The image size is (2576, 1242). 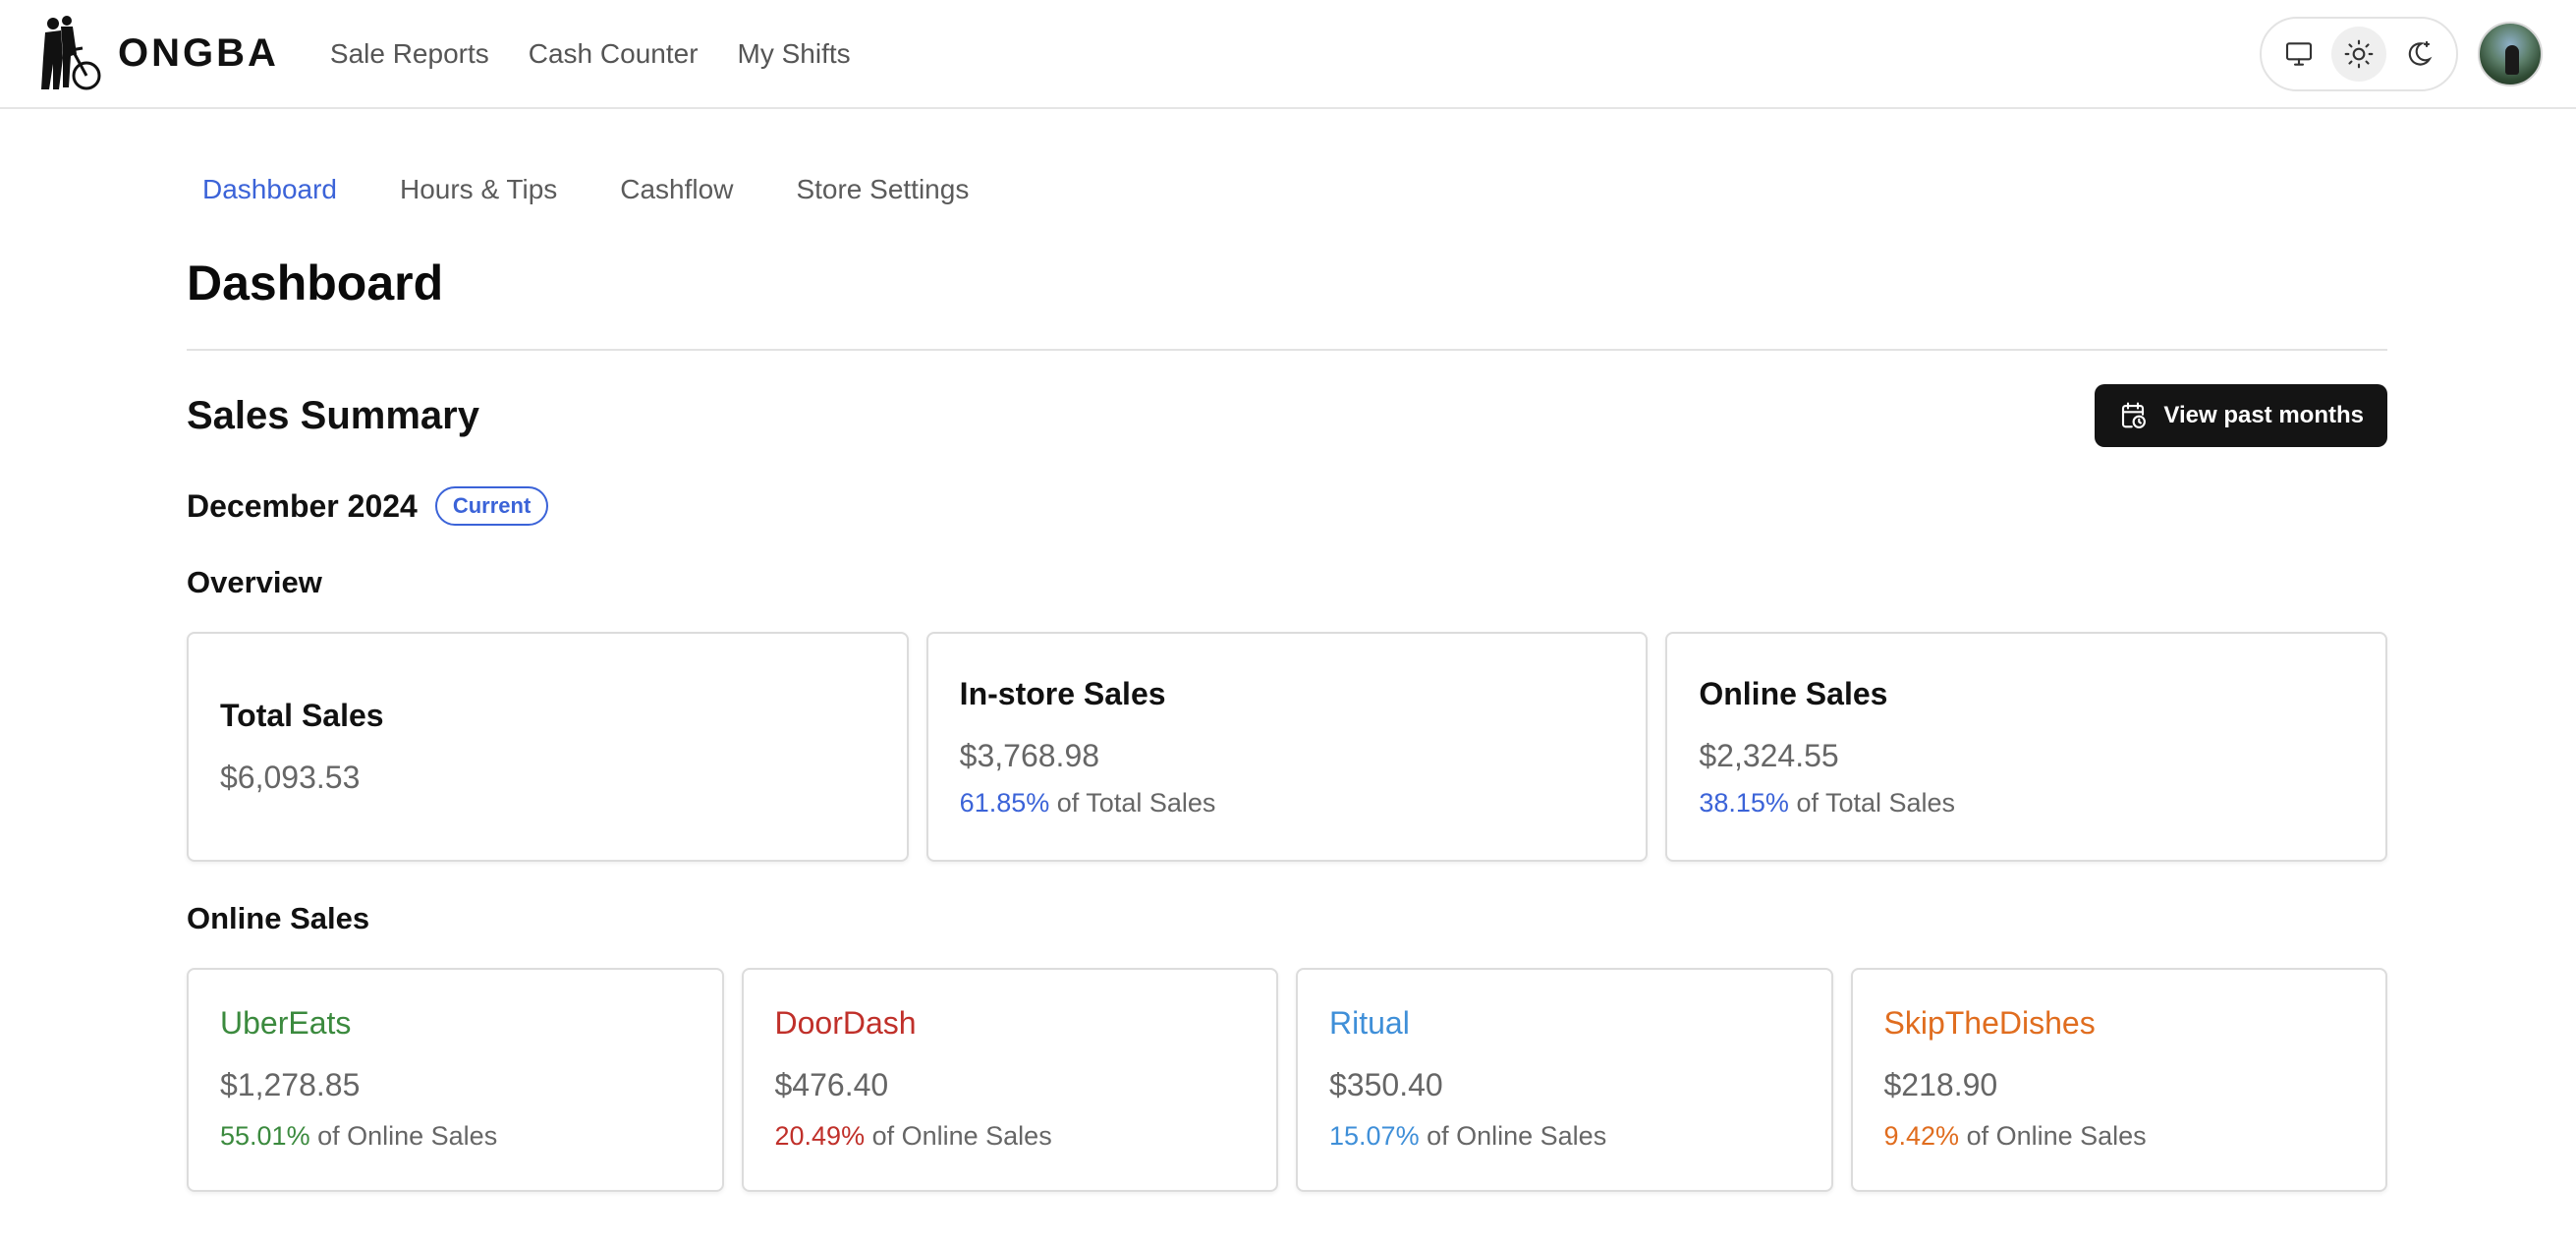 I want to click on monitor-icon, so click(x=2299, y=54).